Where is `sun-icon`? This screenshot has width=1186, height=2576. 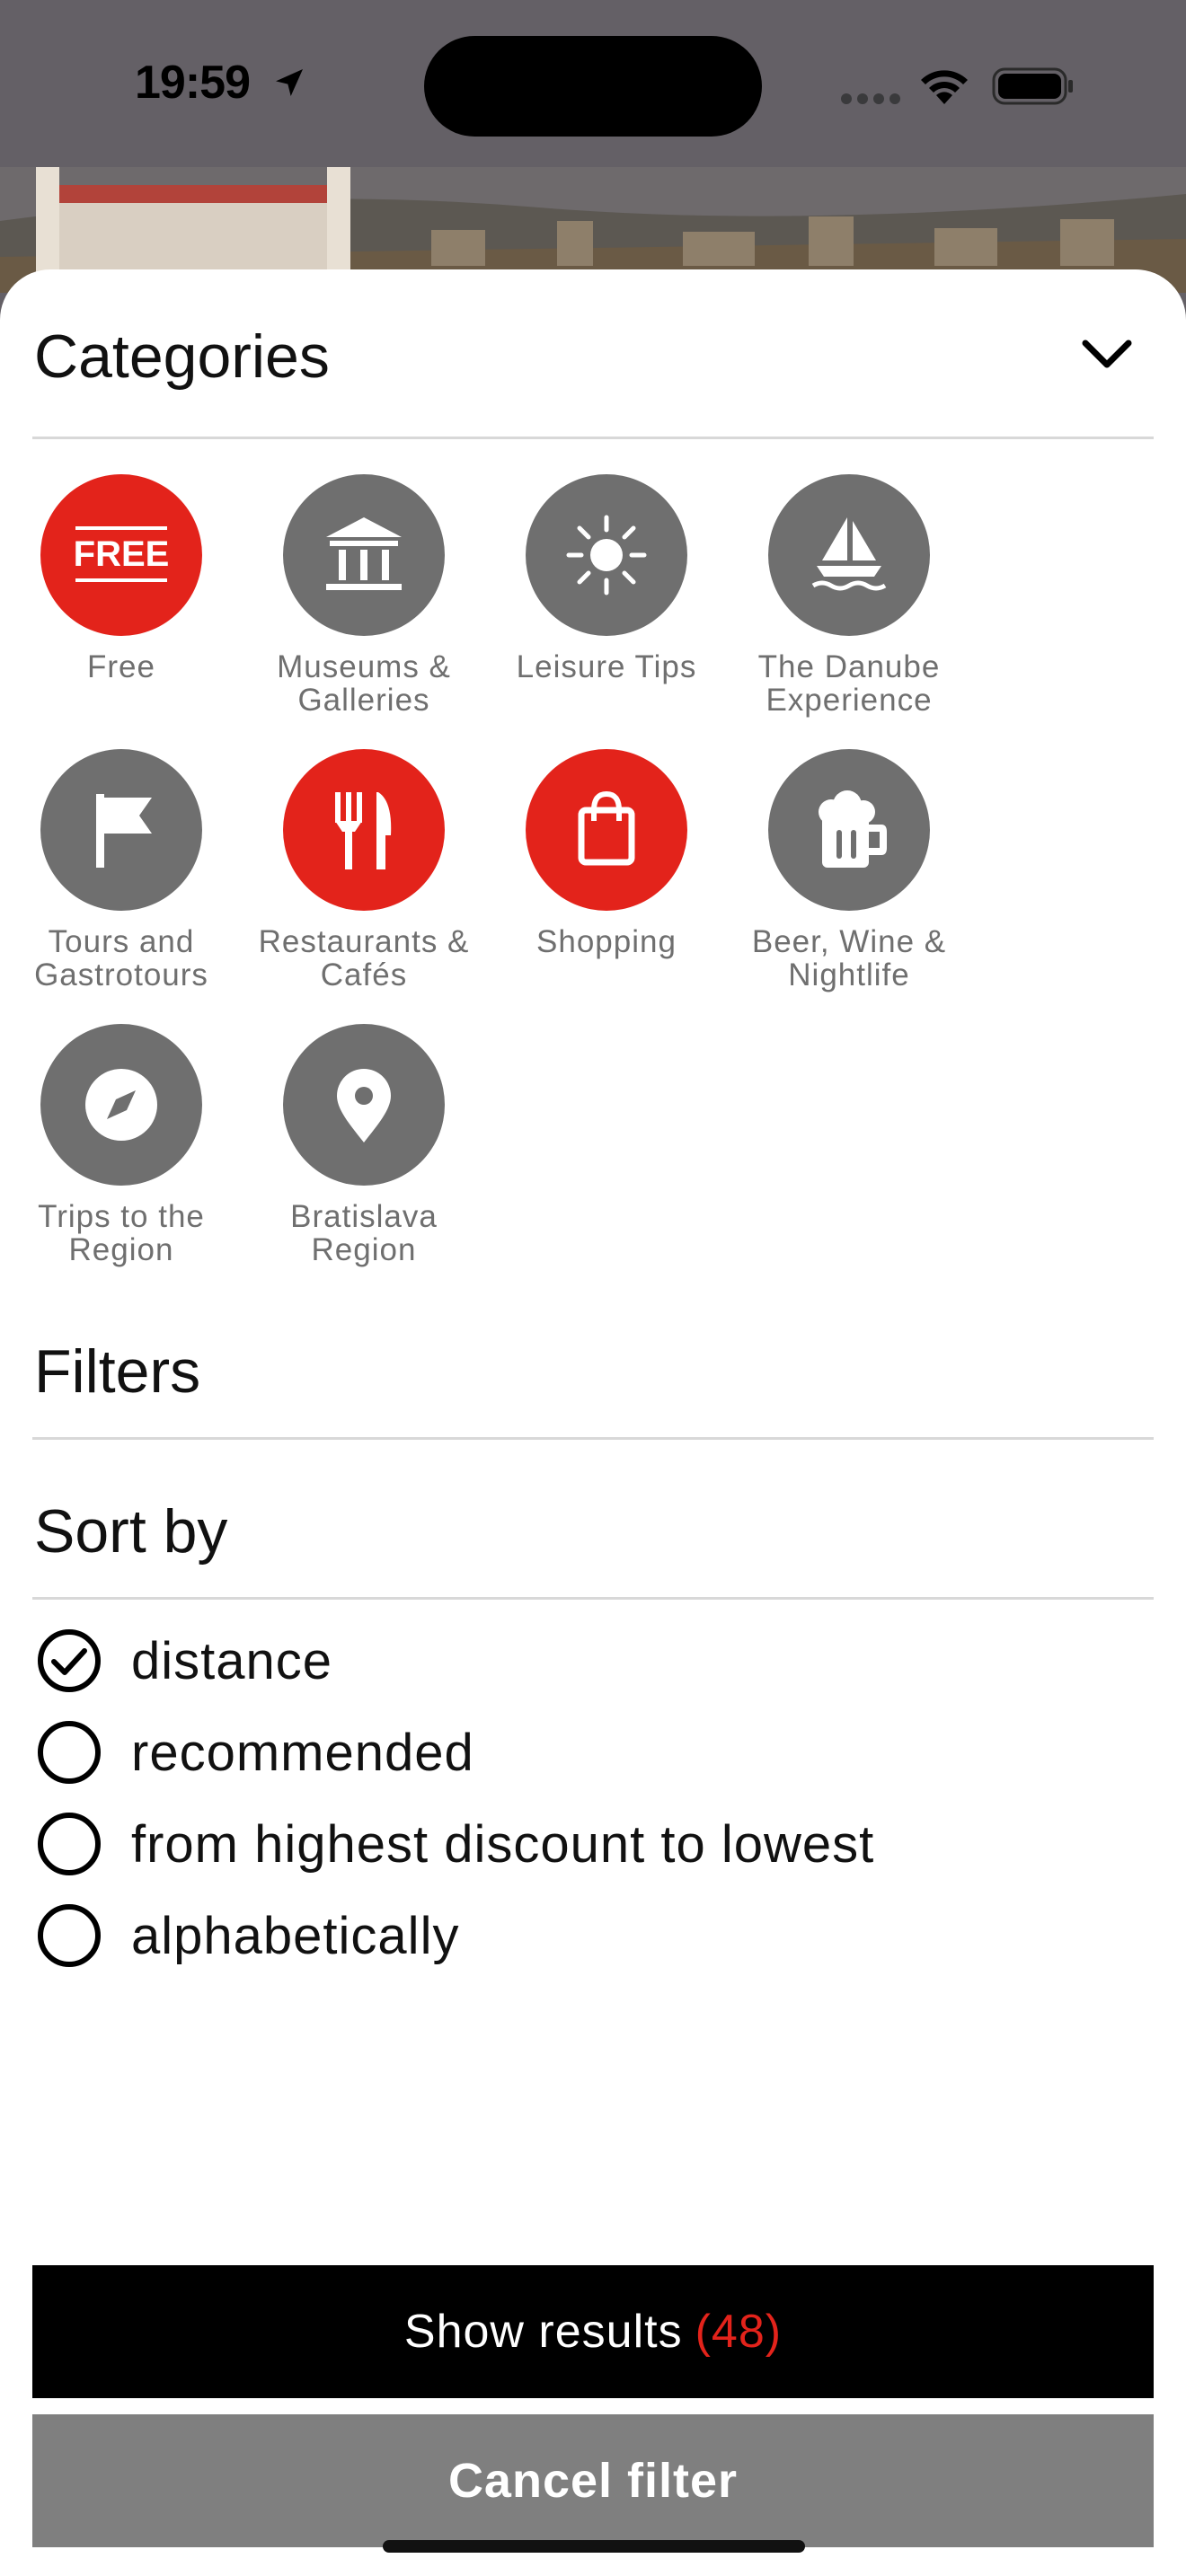 sun-icon is located at coordinates (606, 555).